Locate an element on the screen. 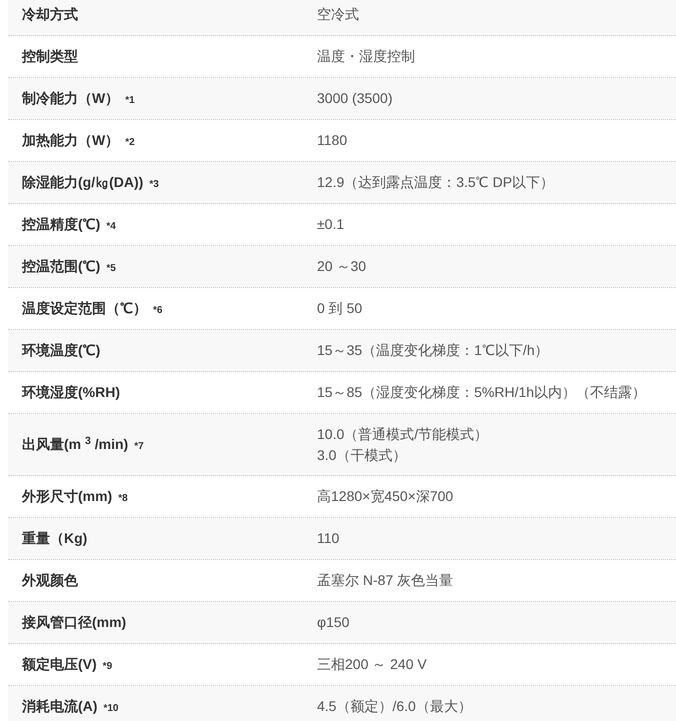  spec-value: 高1280×宽450×深700 is located at coordinates (385, 496).